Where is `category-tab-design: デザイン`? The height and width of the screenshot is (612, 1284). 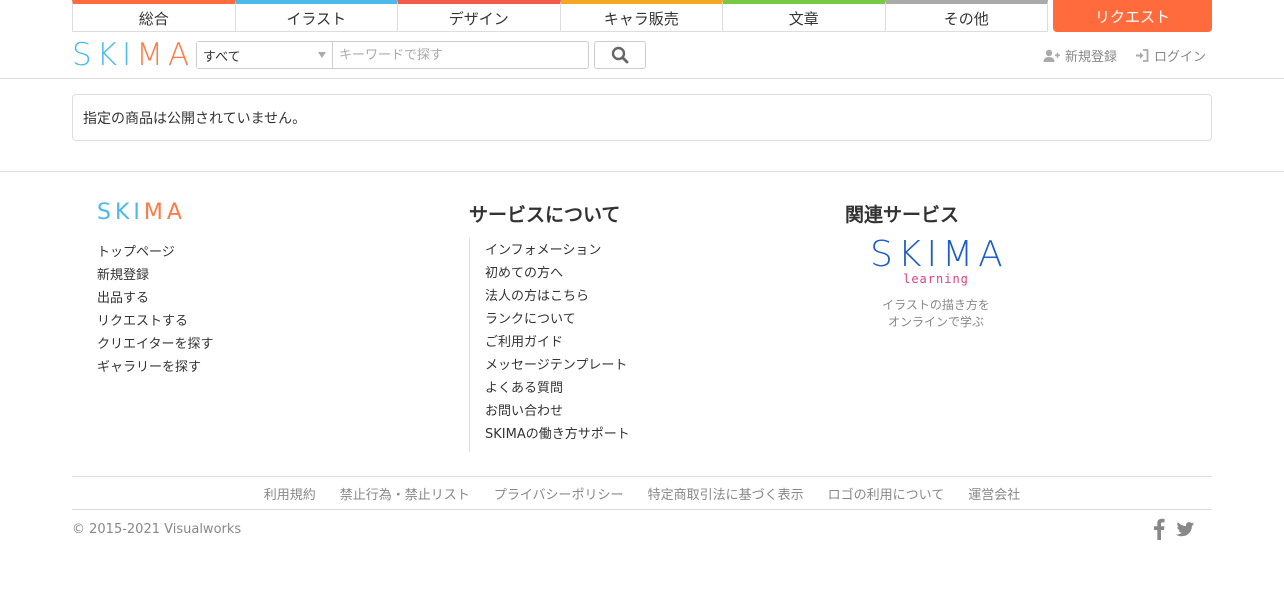 category-tab-design: デザイン is located at coordinates (479, 16).